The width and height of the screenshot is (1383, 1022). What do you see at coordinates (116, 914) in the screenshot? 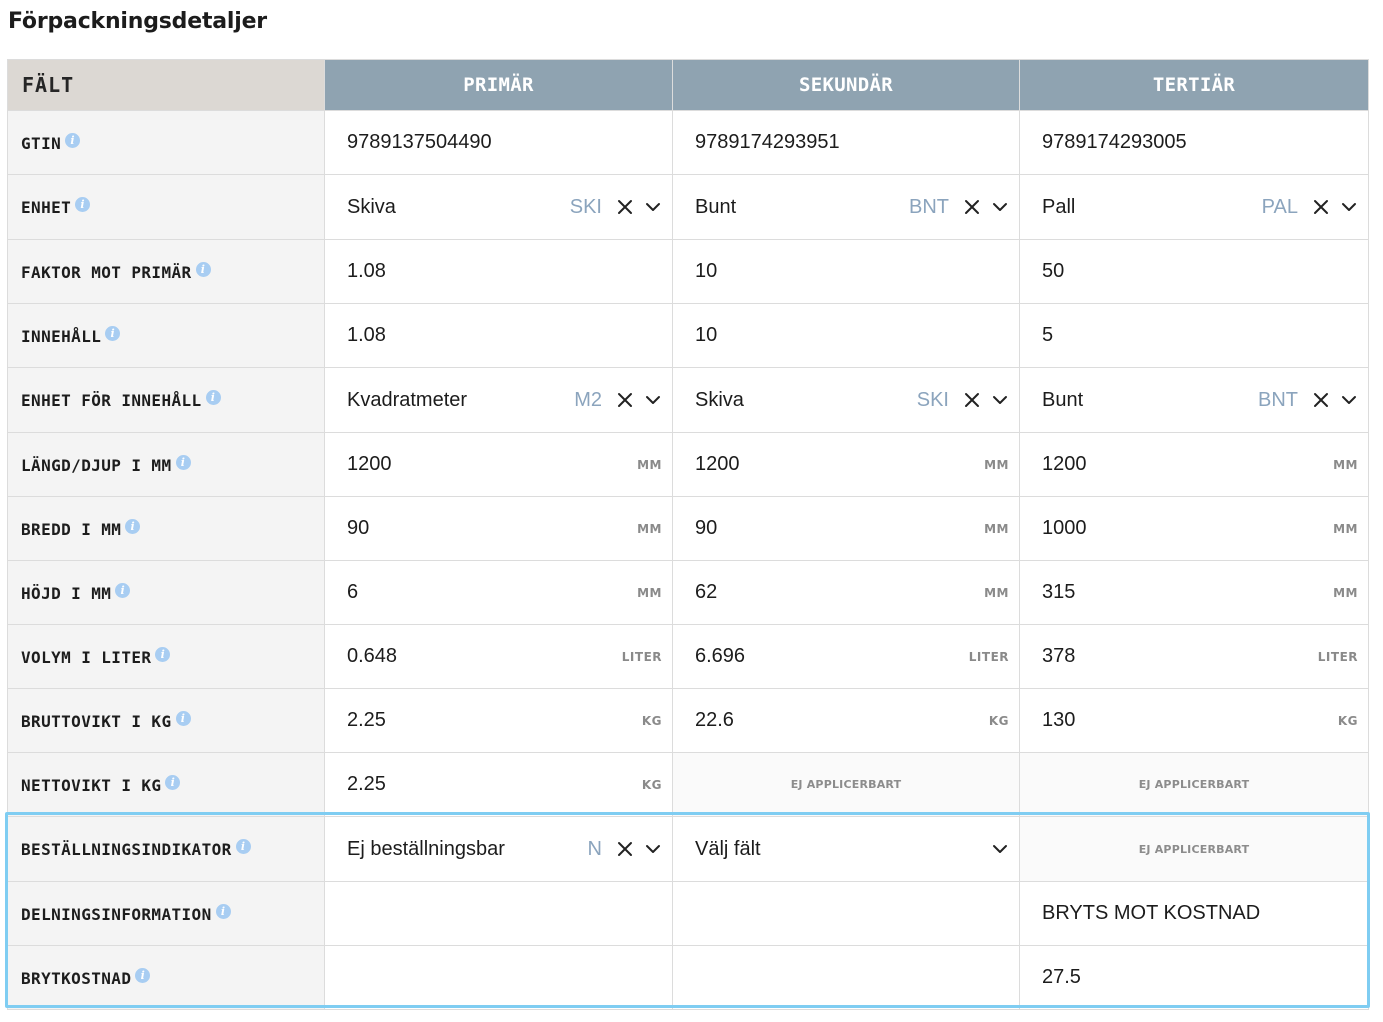
I see `row-label-text: DELNINGSINFORMATION` at bounding box center [116, 914].